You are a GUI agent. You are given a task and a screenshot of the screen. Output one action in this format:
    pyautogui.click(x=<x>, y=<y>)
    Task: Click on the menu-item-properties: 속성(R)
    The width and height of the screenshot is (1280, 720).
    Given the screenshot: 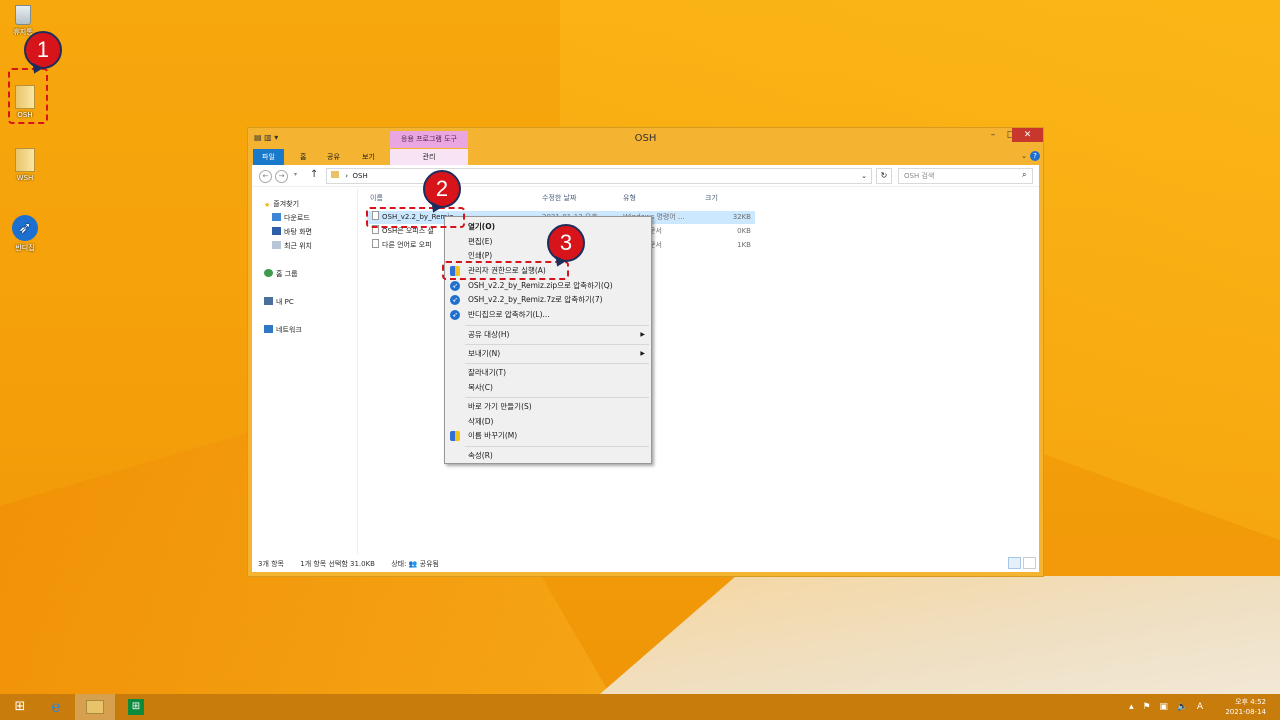 What is the action you would take?
    pyautogui.click(x=548, y=456)
    